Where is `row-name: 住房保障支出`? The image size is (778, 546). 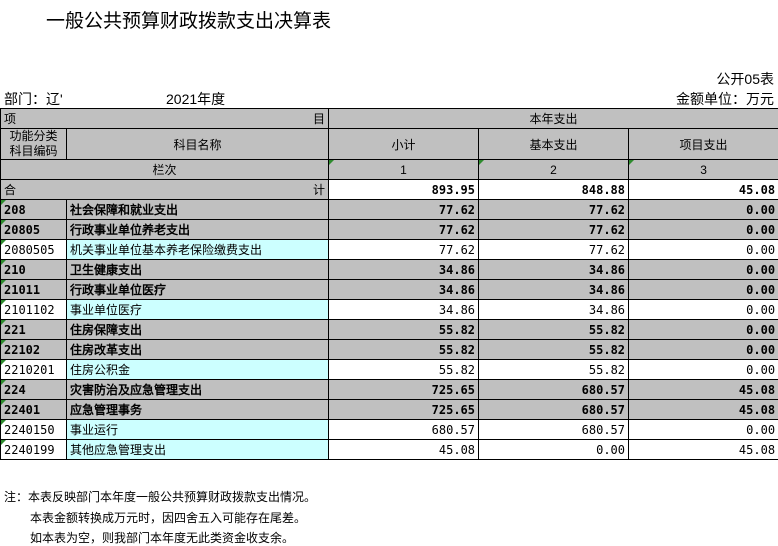 row-name: 住房保障支出 is located at coordinates (198, 330).